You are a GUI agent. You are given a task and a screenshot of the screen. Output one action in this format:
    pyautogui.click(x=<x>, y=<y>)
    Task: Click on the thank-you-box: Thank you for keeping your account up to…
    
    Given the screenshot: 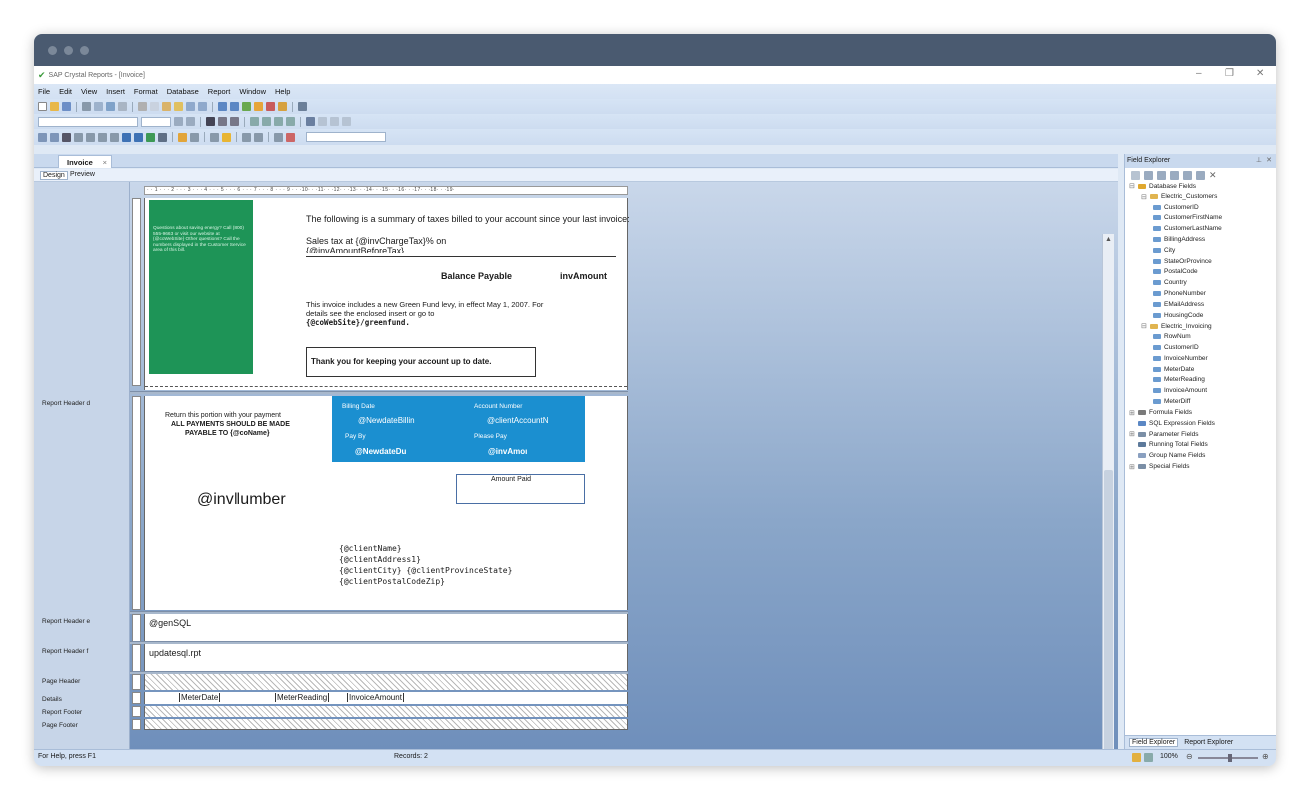 What is the action you would take?
    pyautogui.click(x=421, y=362)
    